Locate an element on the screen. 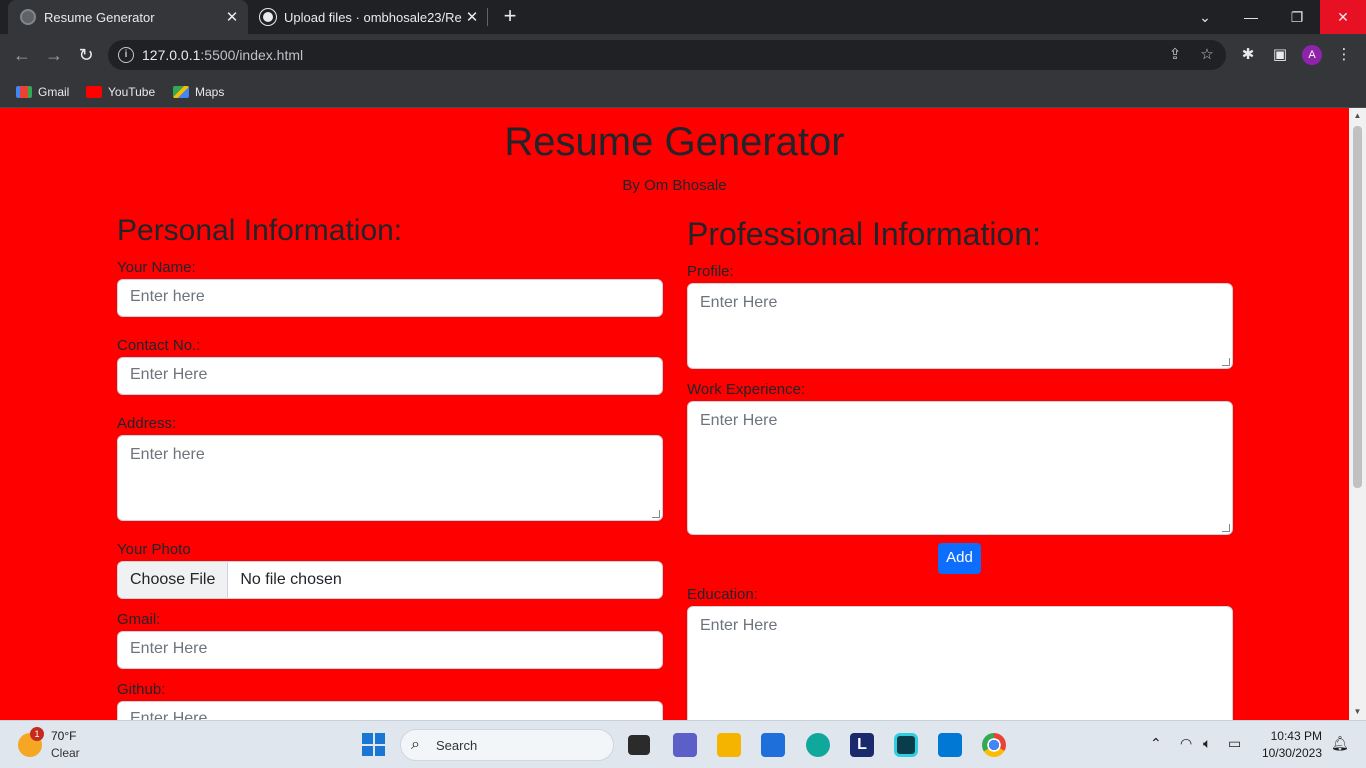  forward-button: → is located at coordinates (54, 55).